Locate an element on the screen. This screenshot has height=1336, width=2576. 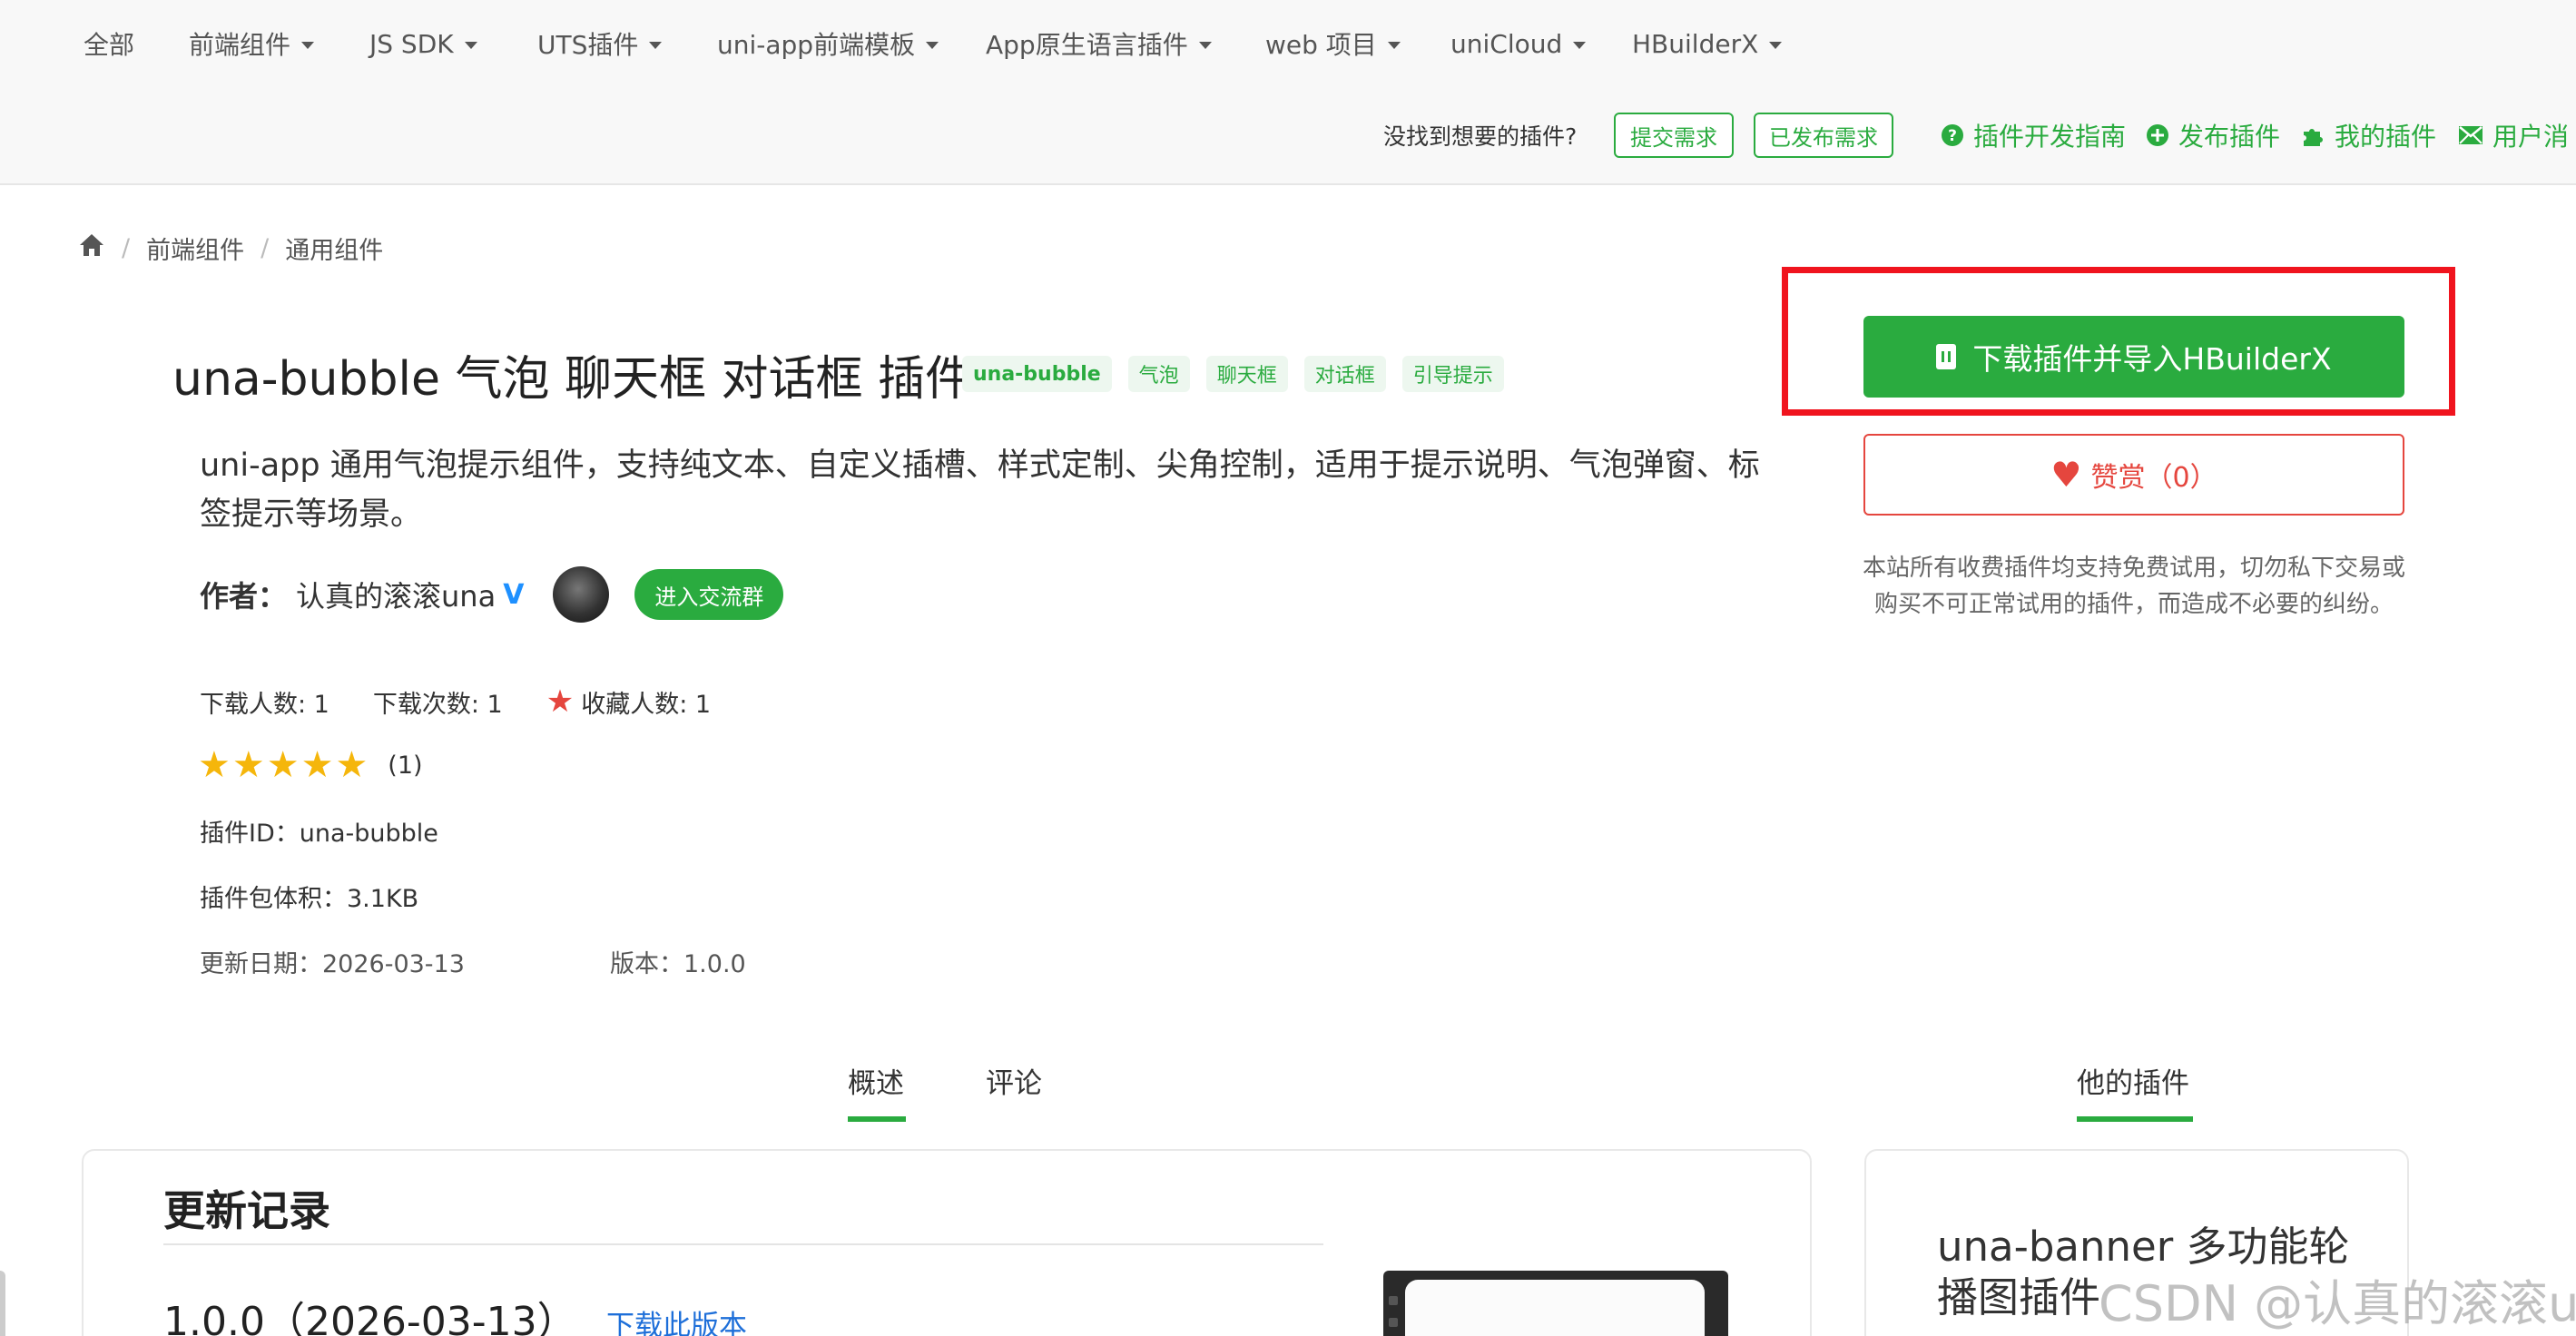
author-row: 作者： 认真的滚滚una V 进入交流群 is located at coordinates (492, 595).